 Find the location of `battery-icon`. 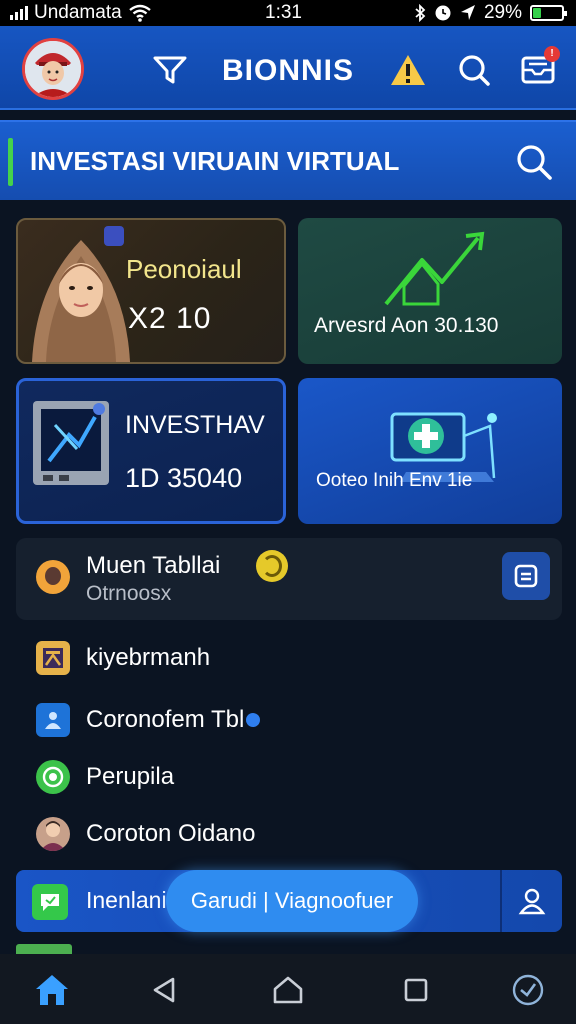

battery-icon is located at coordinates (548, 13).